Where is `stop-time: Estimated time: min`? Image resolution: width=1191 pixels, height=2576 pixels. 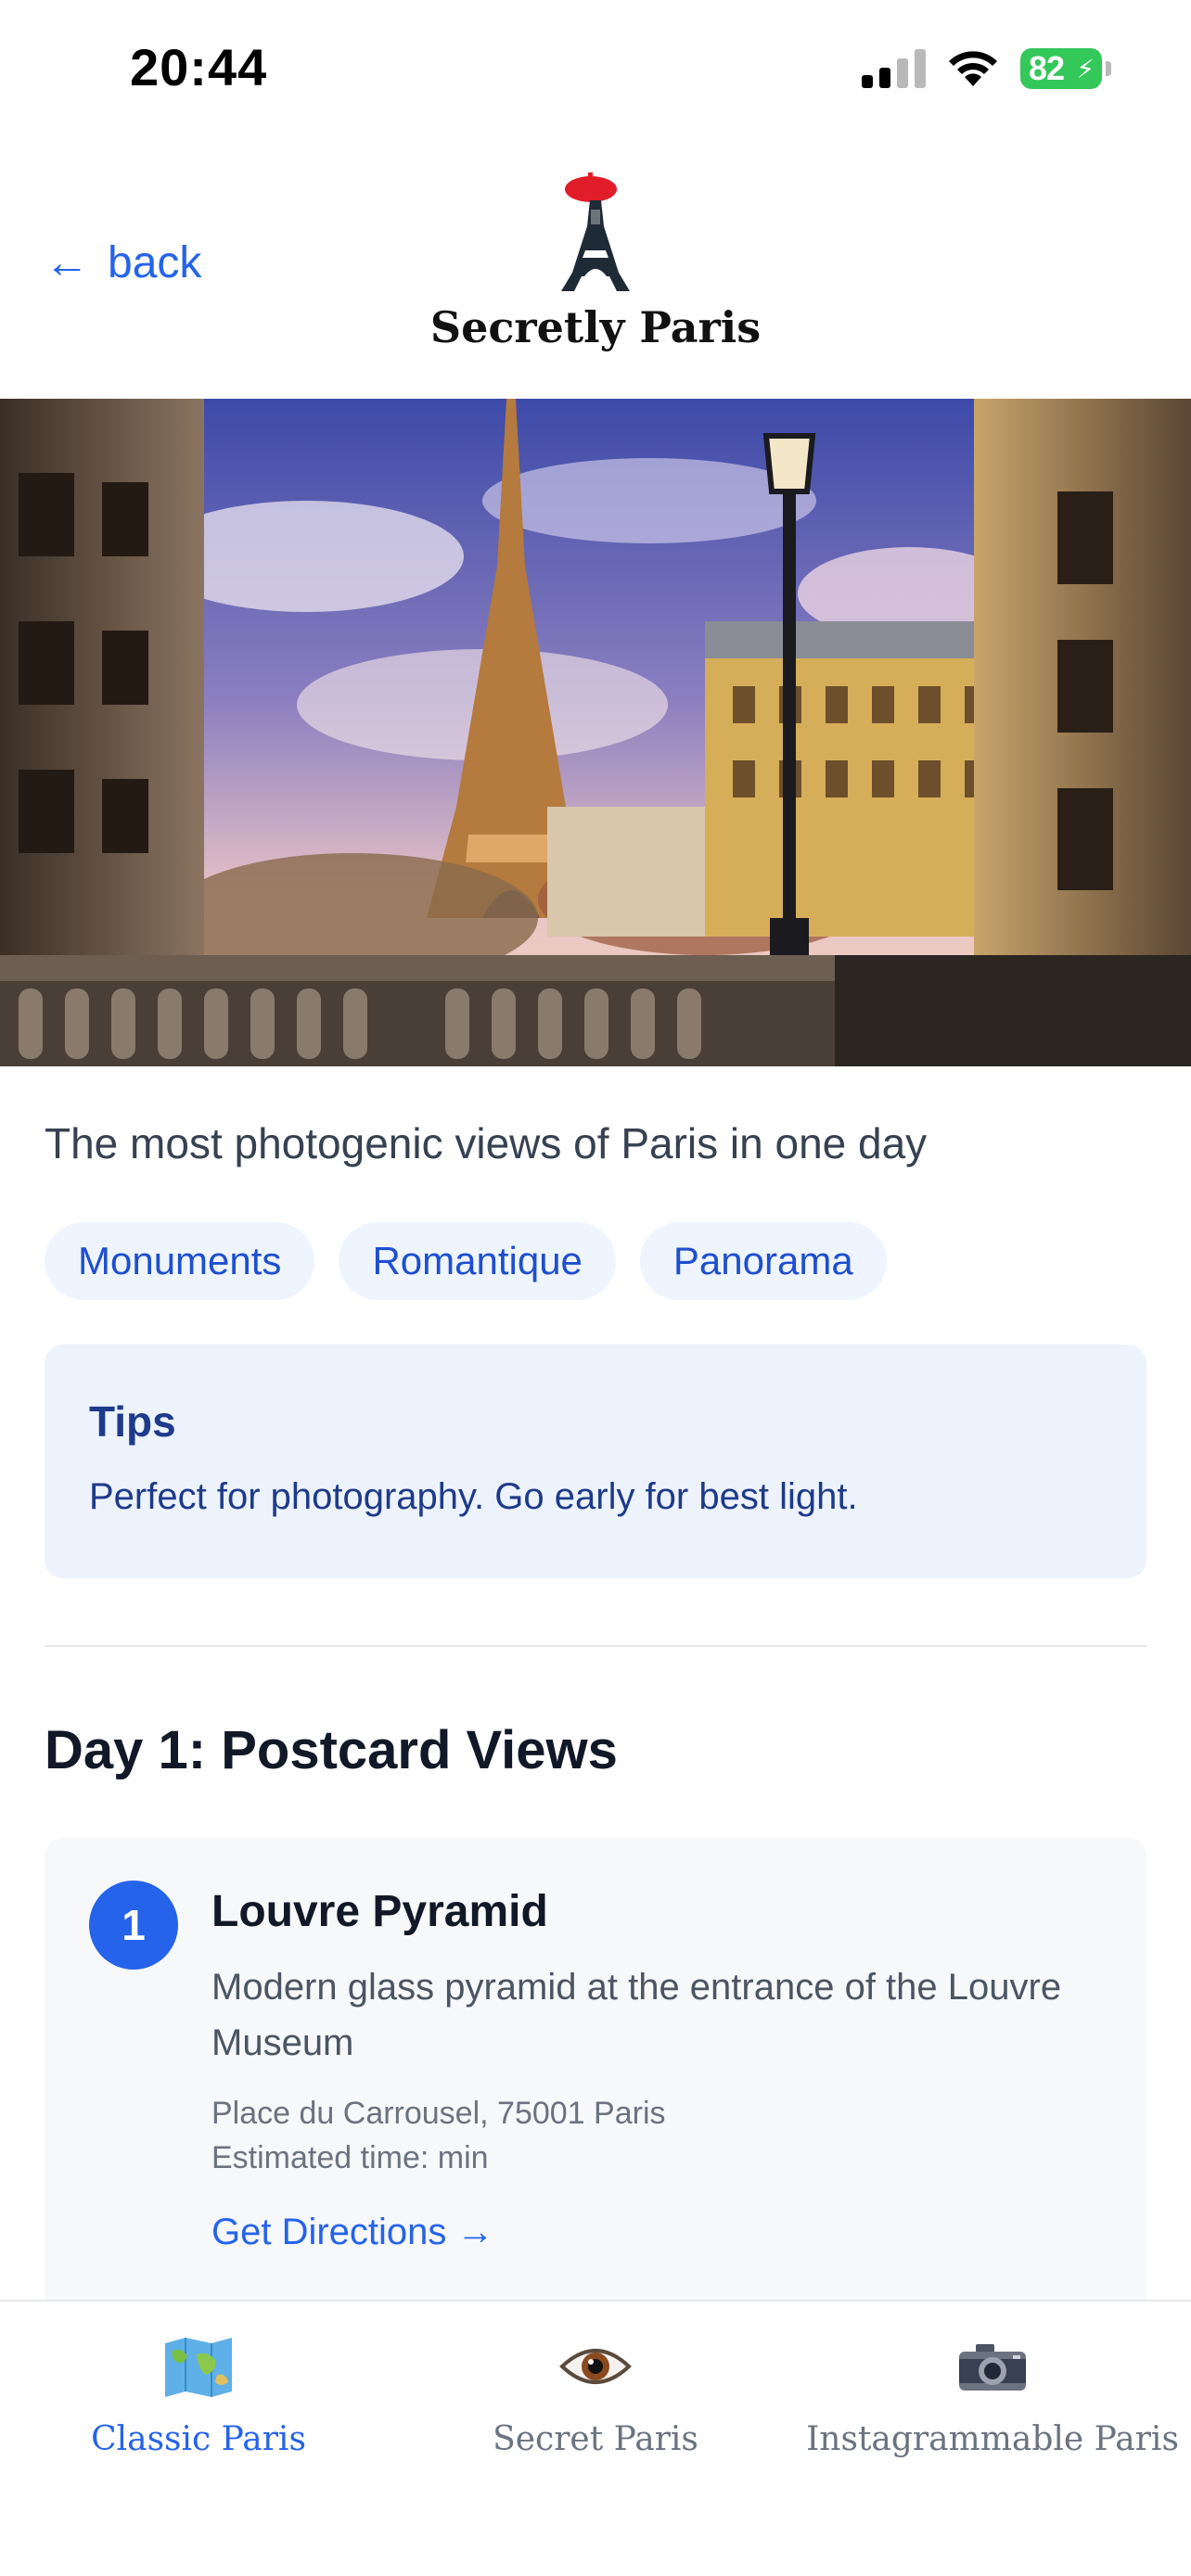 stop-time: Estimated time: min is located at coordinates (350, 2157).